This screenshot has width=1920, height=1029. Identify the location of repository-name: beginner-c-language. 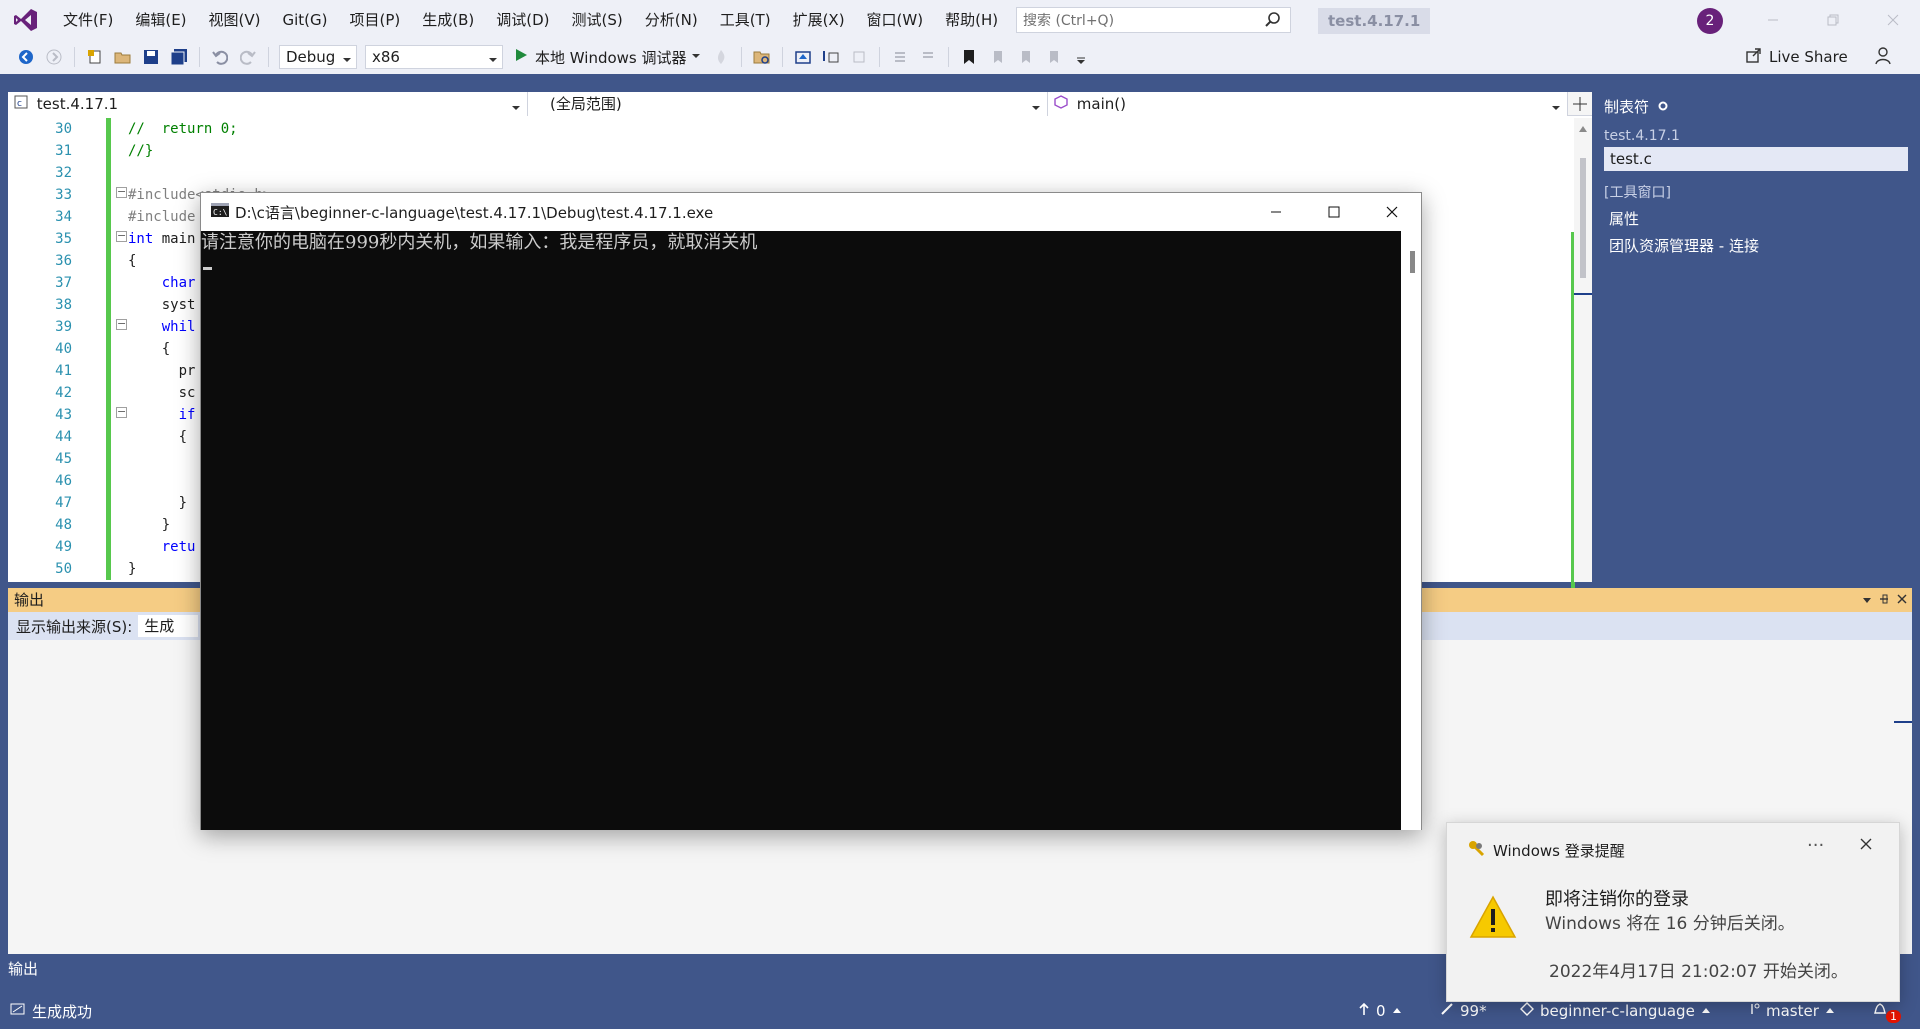
(1617, 1011).